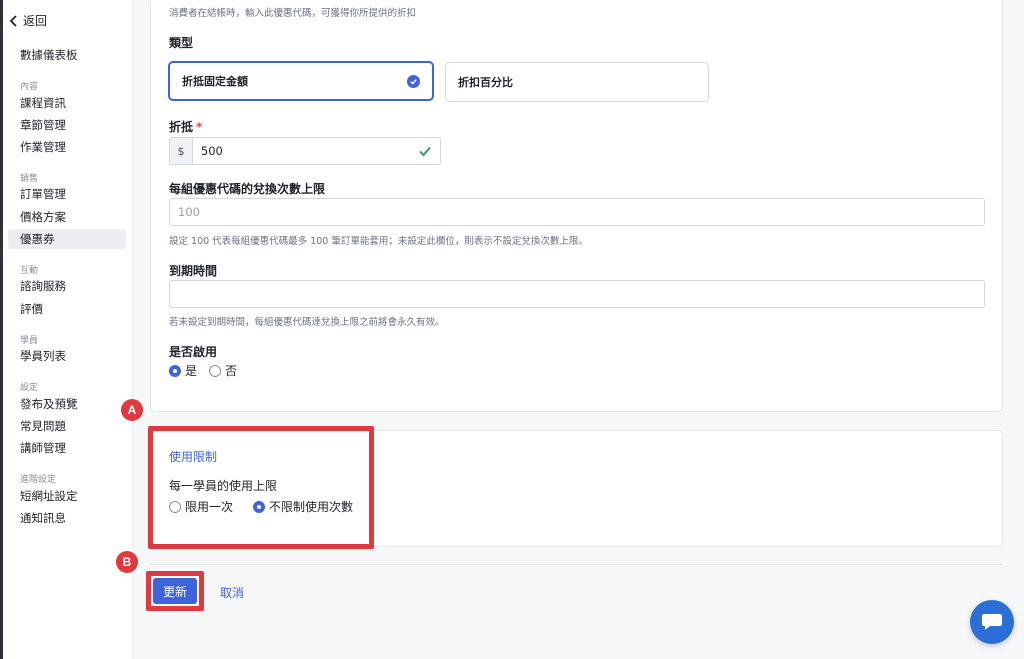  Describe the element at coordinates (247, 189) in the screenshot. I see `limit-label: 每組優惠代碼的兌換次數上限` at that location.